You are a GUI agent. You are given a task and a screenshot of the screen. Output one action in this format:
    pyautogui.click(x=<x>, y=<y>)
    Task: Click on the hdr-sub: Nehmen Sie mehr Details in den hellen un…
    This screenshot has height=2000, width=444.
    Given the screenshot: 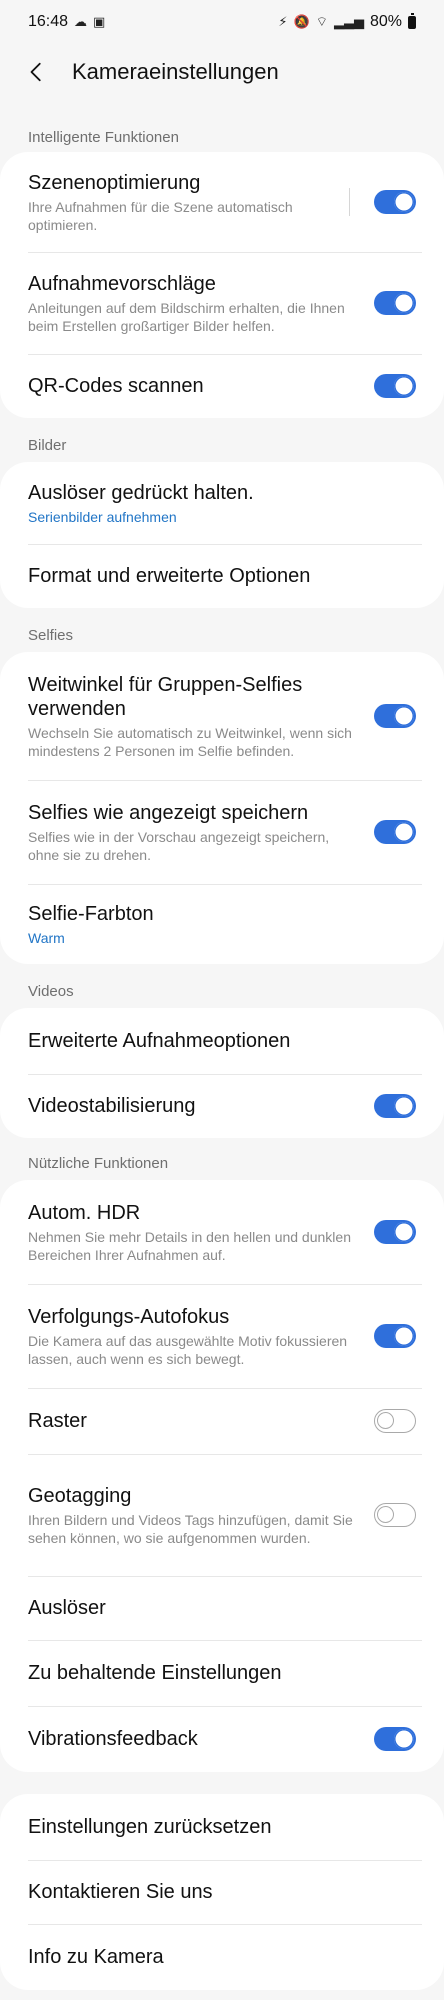 What is the action you would take?
    pyautogui.click(x=189, y=1245)
    